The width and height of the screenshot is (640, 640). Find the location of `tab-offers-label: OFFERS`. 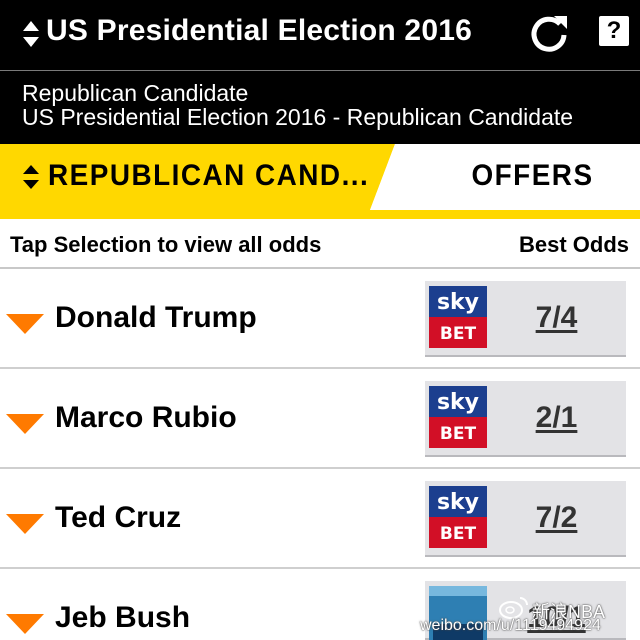

tab-offers-label: OFFERS is located at coordinates (532, 175).